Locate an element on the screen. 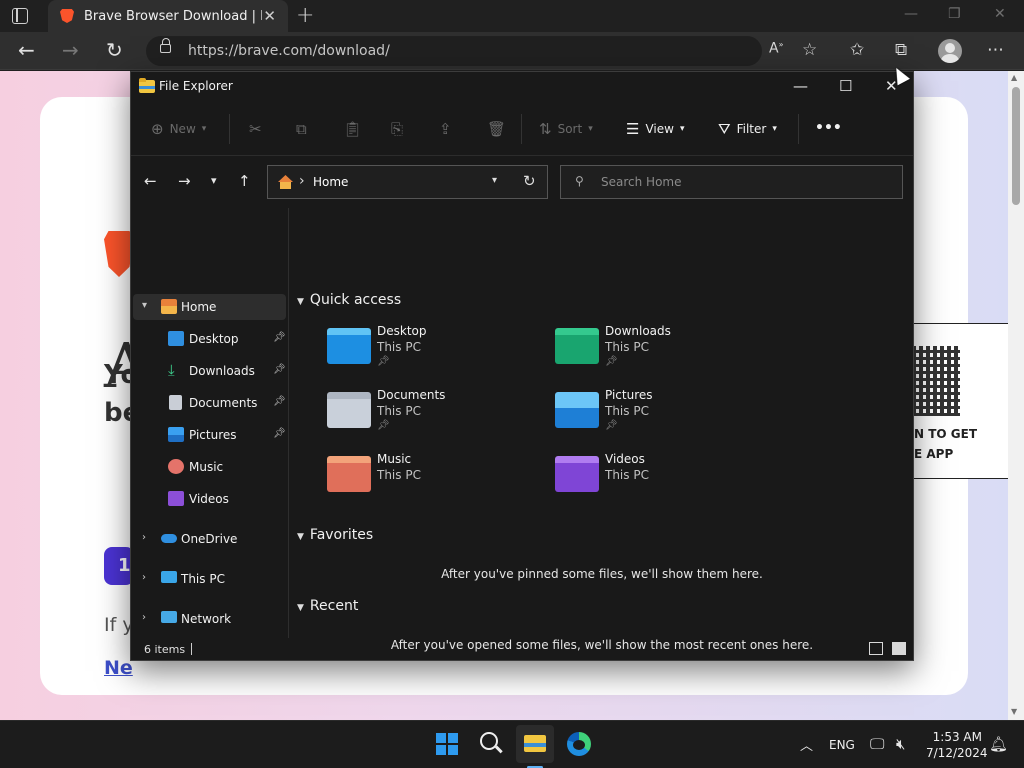 This screenshot has width=1024, height=768. nav-item-onedrive: › OneDrive is located at coordinates (209, 539).